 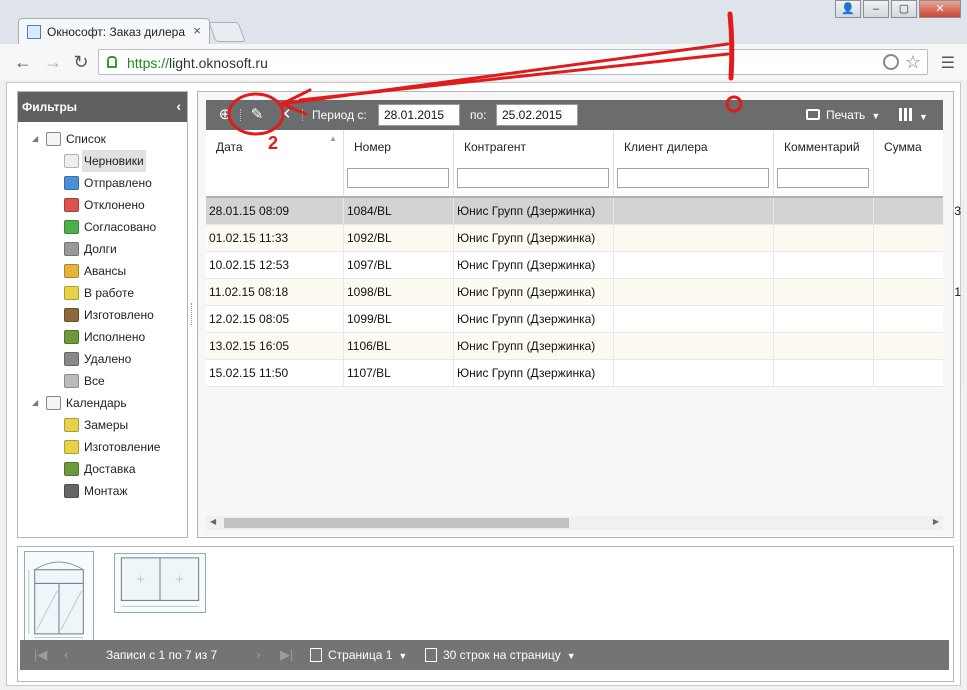 I want to click on table-cell: 11.02.15 08:18, so click(x=275, y=292).